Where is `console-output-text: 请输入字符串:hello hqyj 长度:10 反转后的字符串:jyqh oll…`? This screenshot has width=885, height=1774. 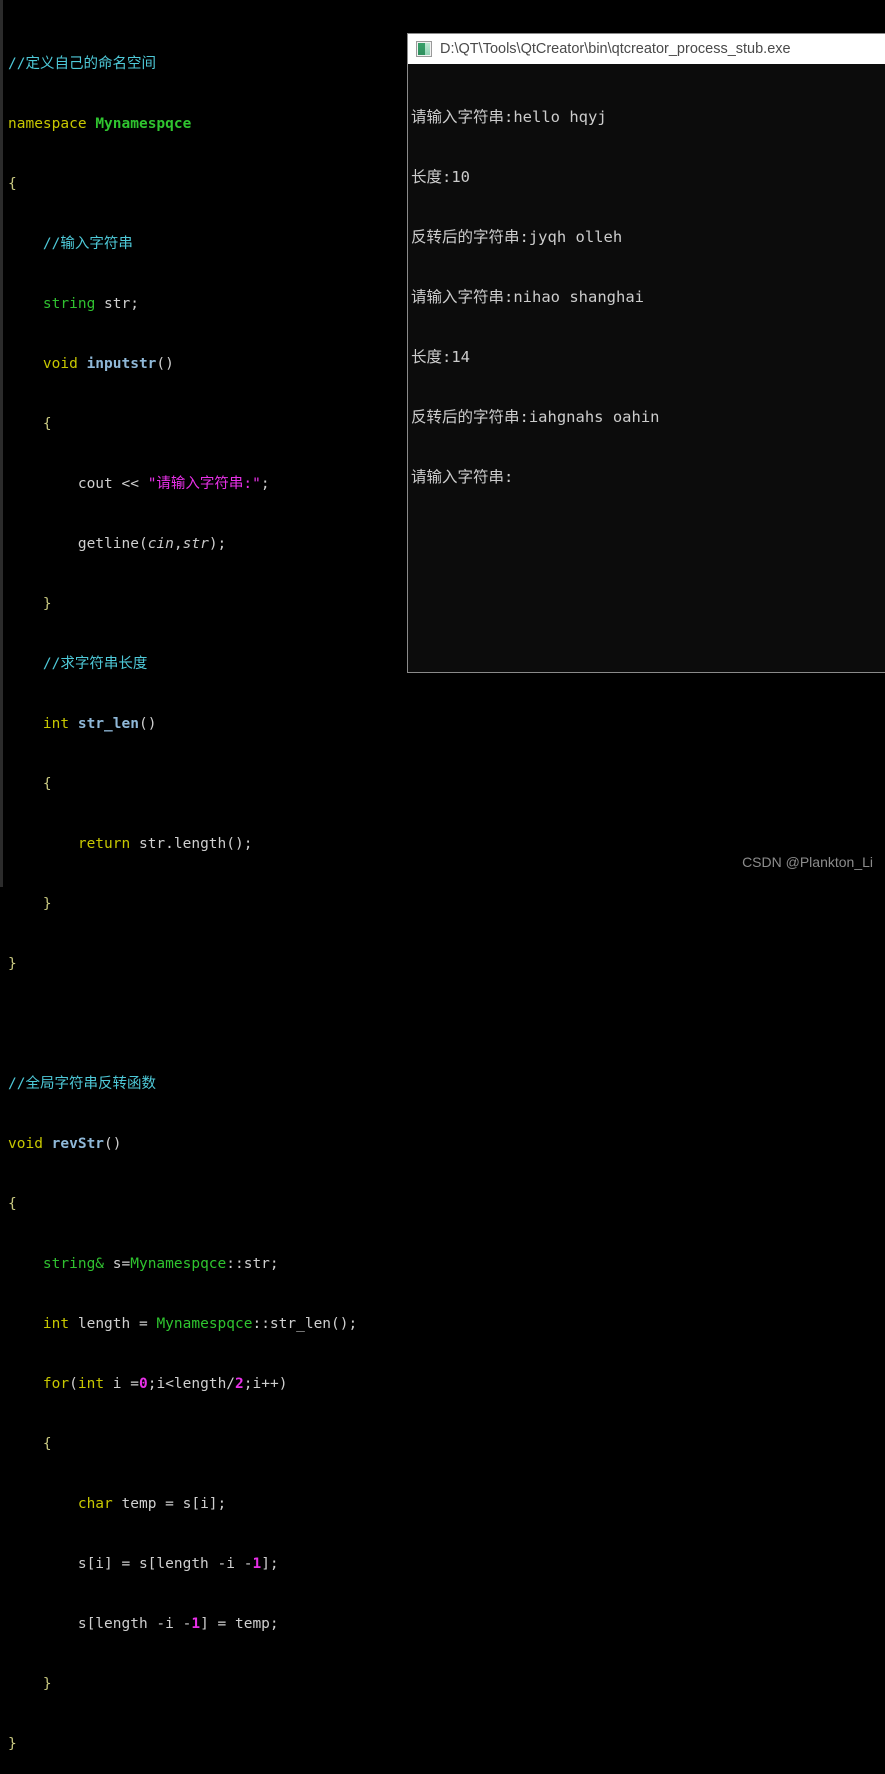
console-output-text: 请输入字符串:hello hqyj 长度:10 反转后的字符串:jyqh oll… is located at coordinates (648, 297).